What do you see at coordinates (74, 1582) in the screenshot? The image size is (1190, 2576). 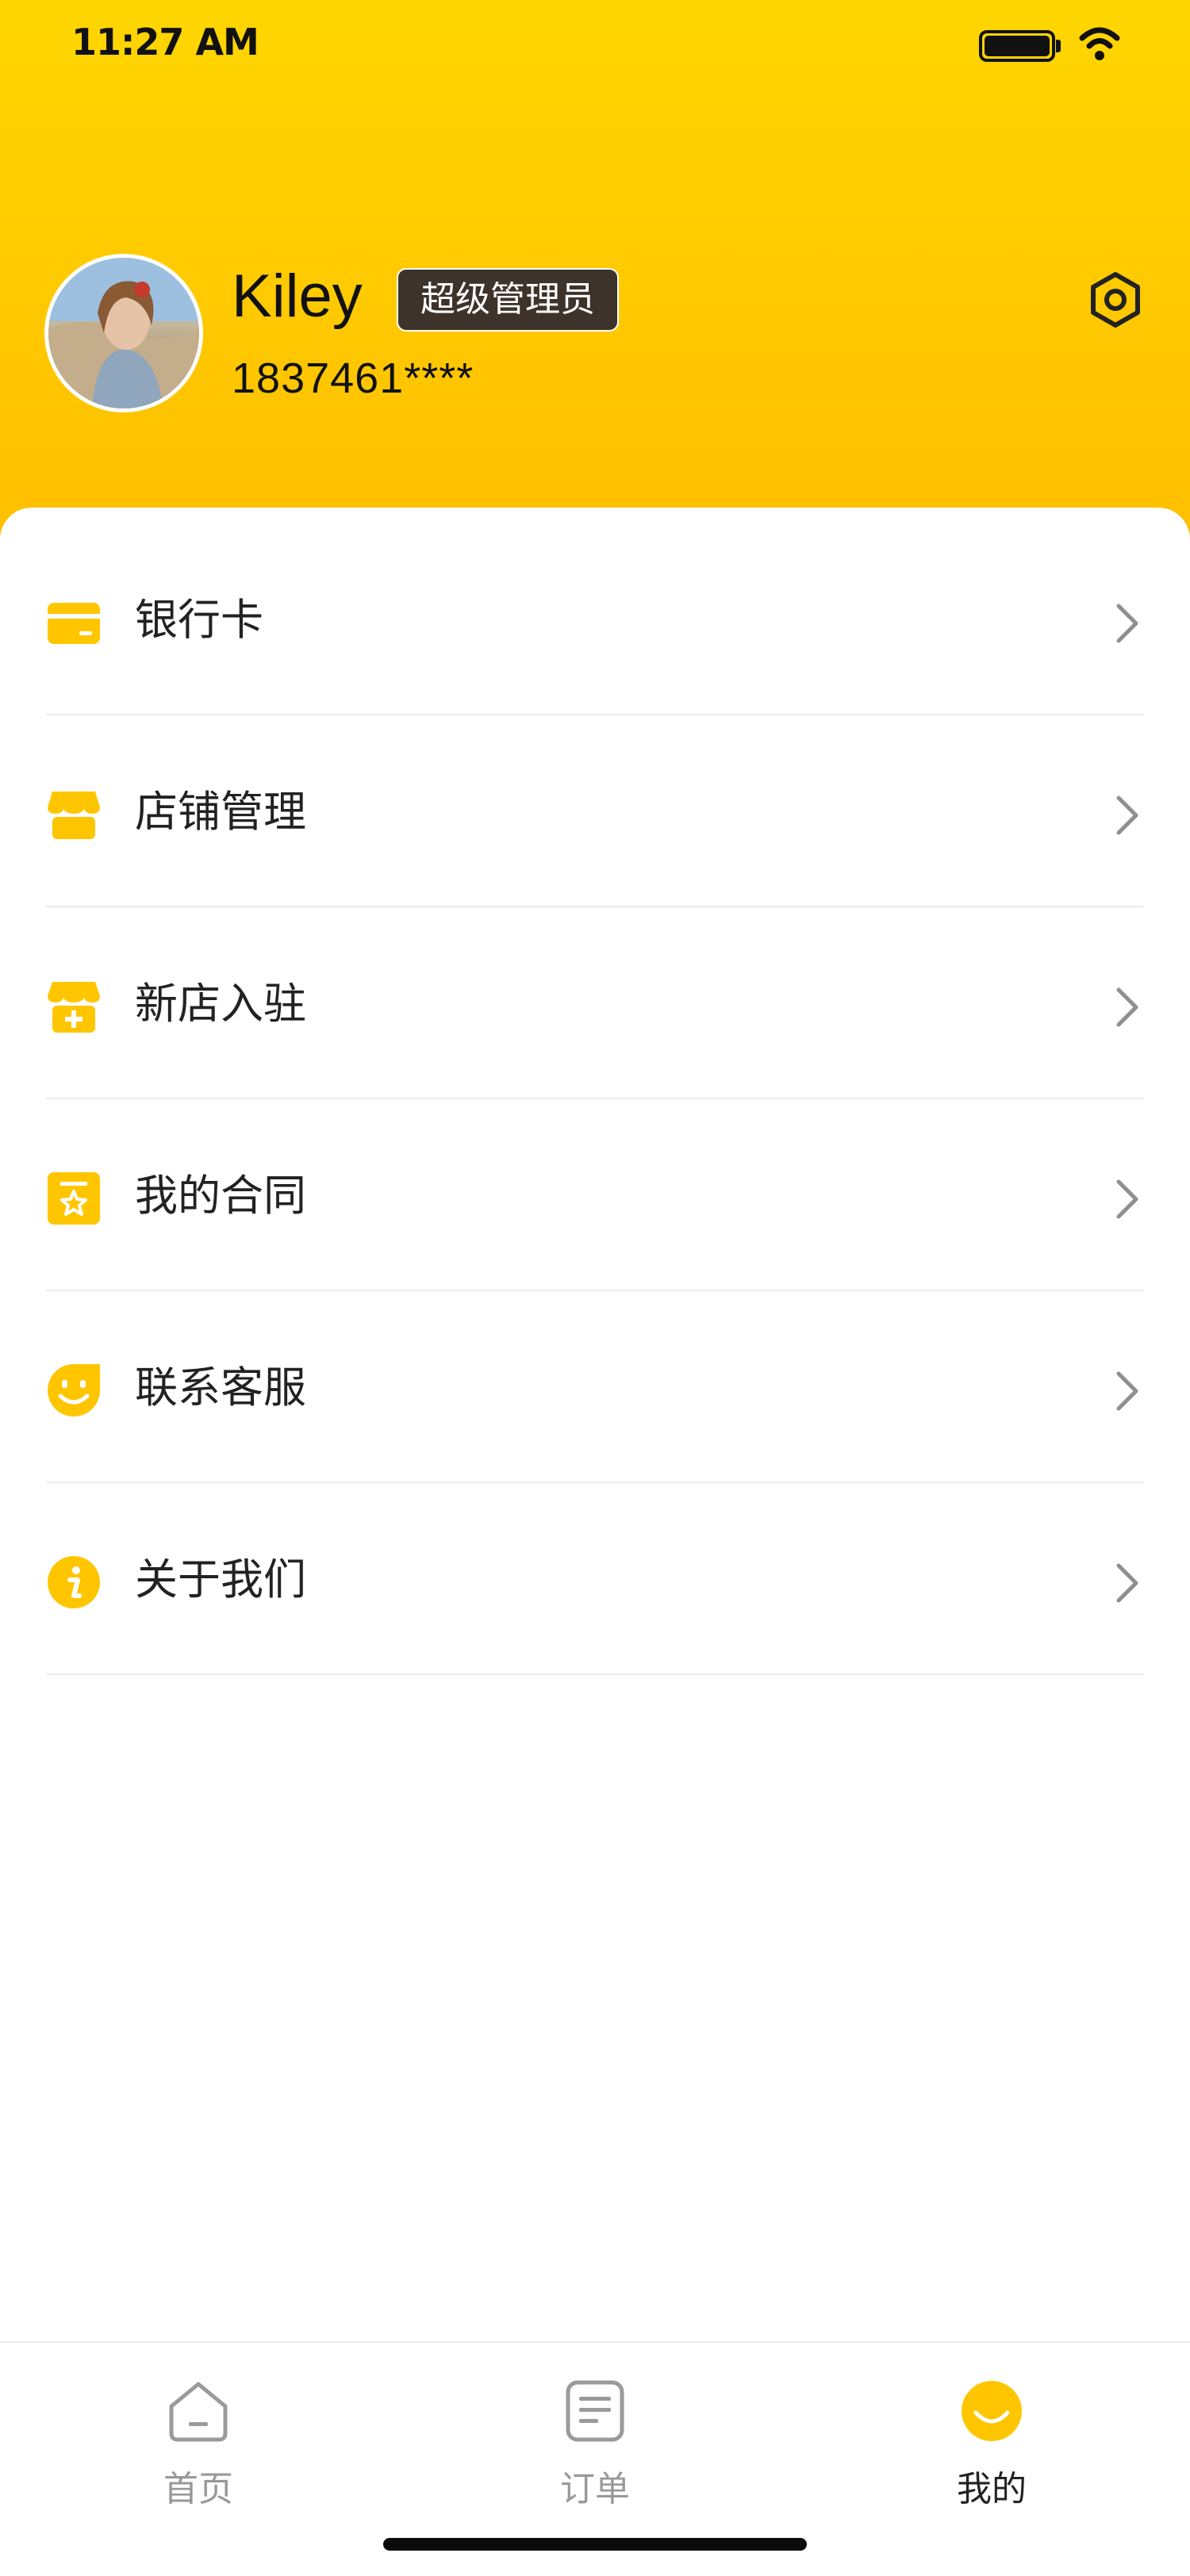 I see `info-icon` at bounding box center [74, 1582].